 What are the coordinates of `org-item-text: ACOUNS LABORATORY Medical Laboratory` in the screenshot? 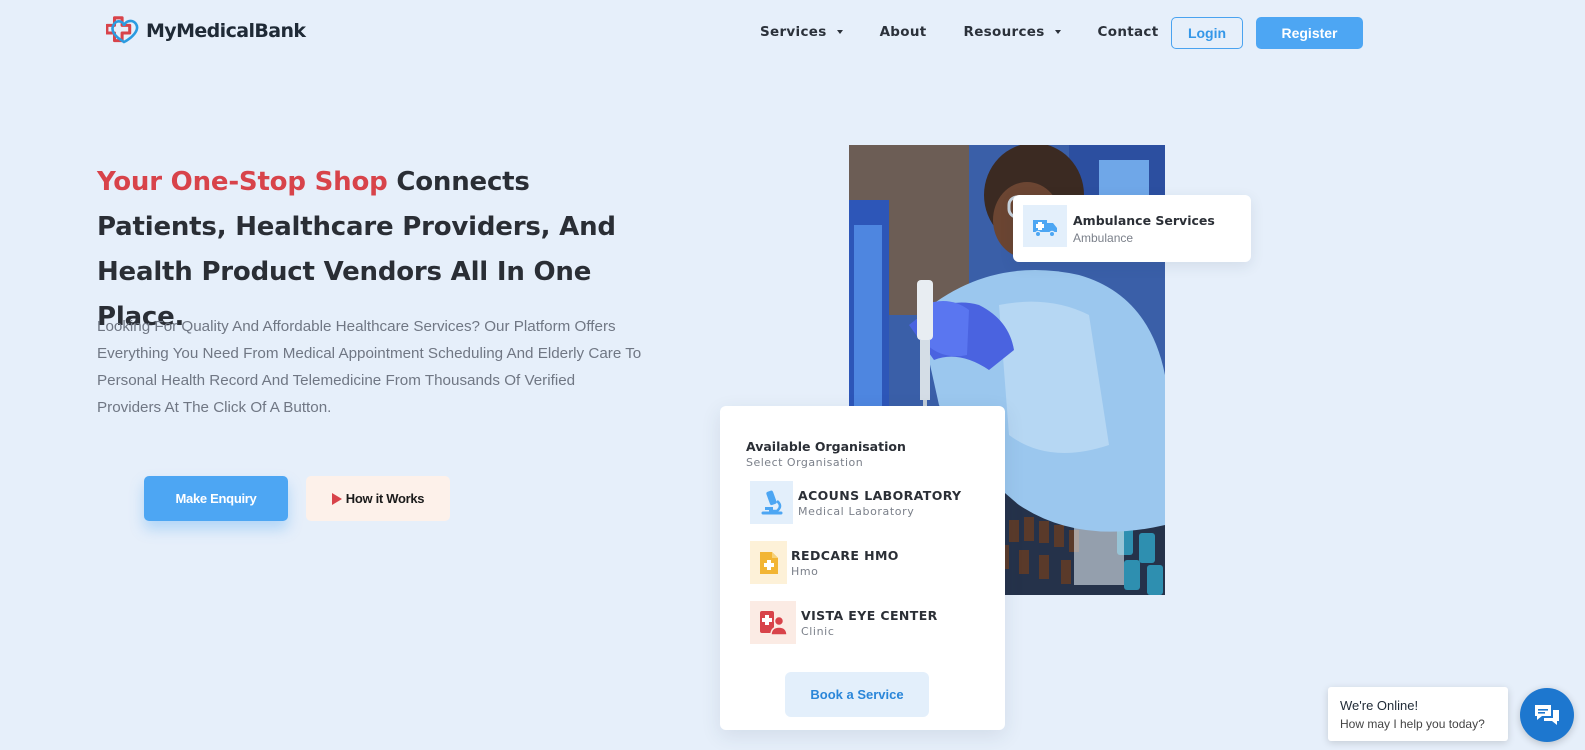 It's located at (880, 503).